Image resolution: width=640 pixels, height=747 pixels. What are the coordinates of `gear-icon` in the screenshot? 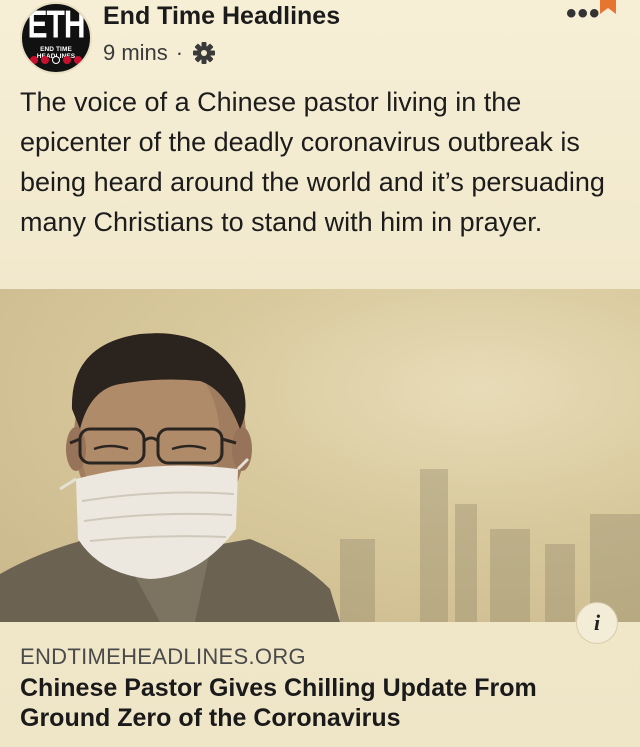 It's located at (204, 53).